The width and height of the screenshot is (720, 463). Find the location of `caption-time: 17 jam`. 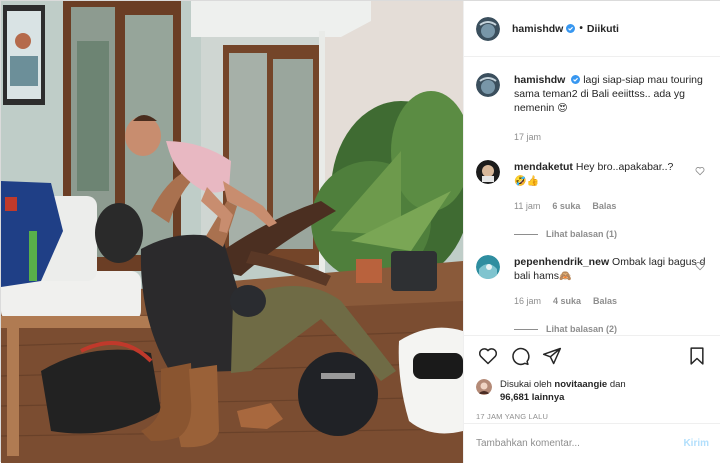

caption-time: 17 jam is located at coordinates (527, 137).